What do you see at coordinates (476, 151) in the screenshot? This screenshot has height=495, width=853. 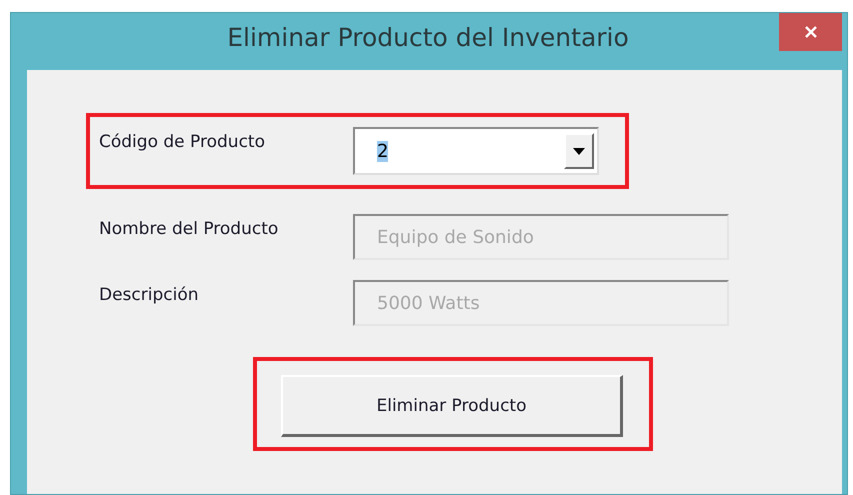 I see `product-code-dropdown: 2` at bounding box center [476, 151].